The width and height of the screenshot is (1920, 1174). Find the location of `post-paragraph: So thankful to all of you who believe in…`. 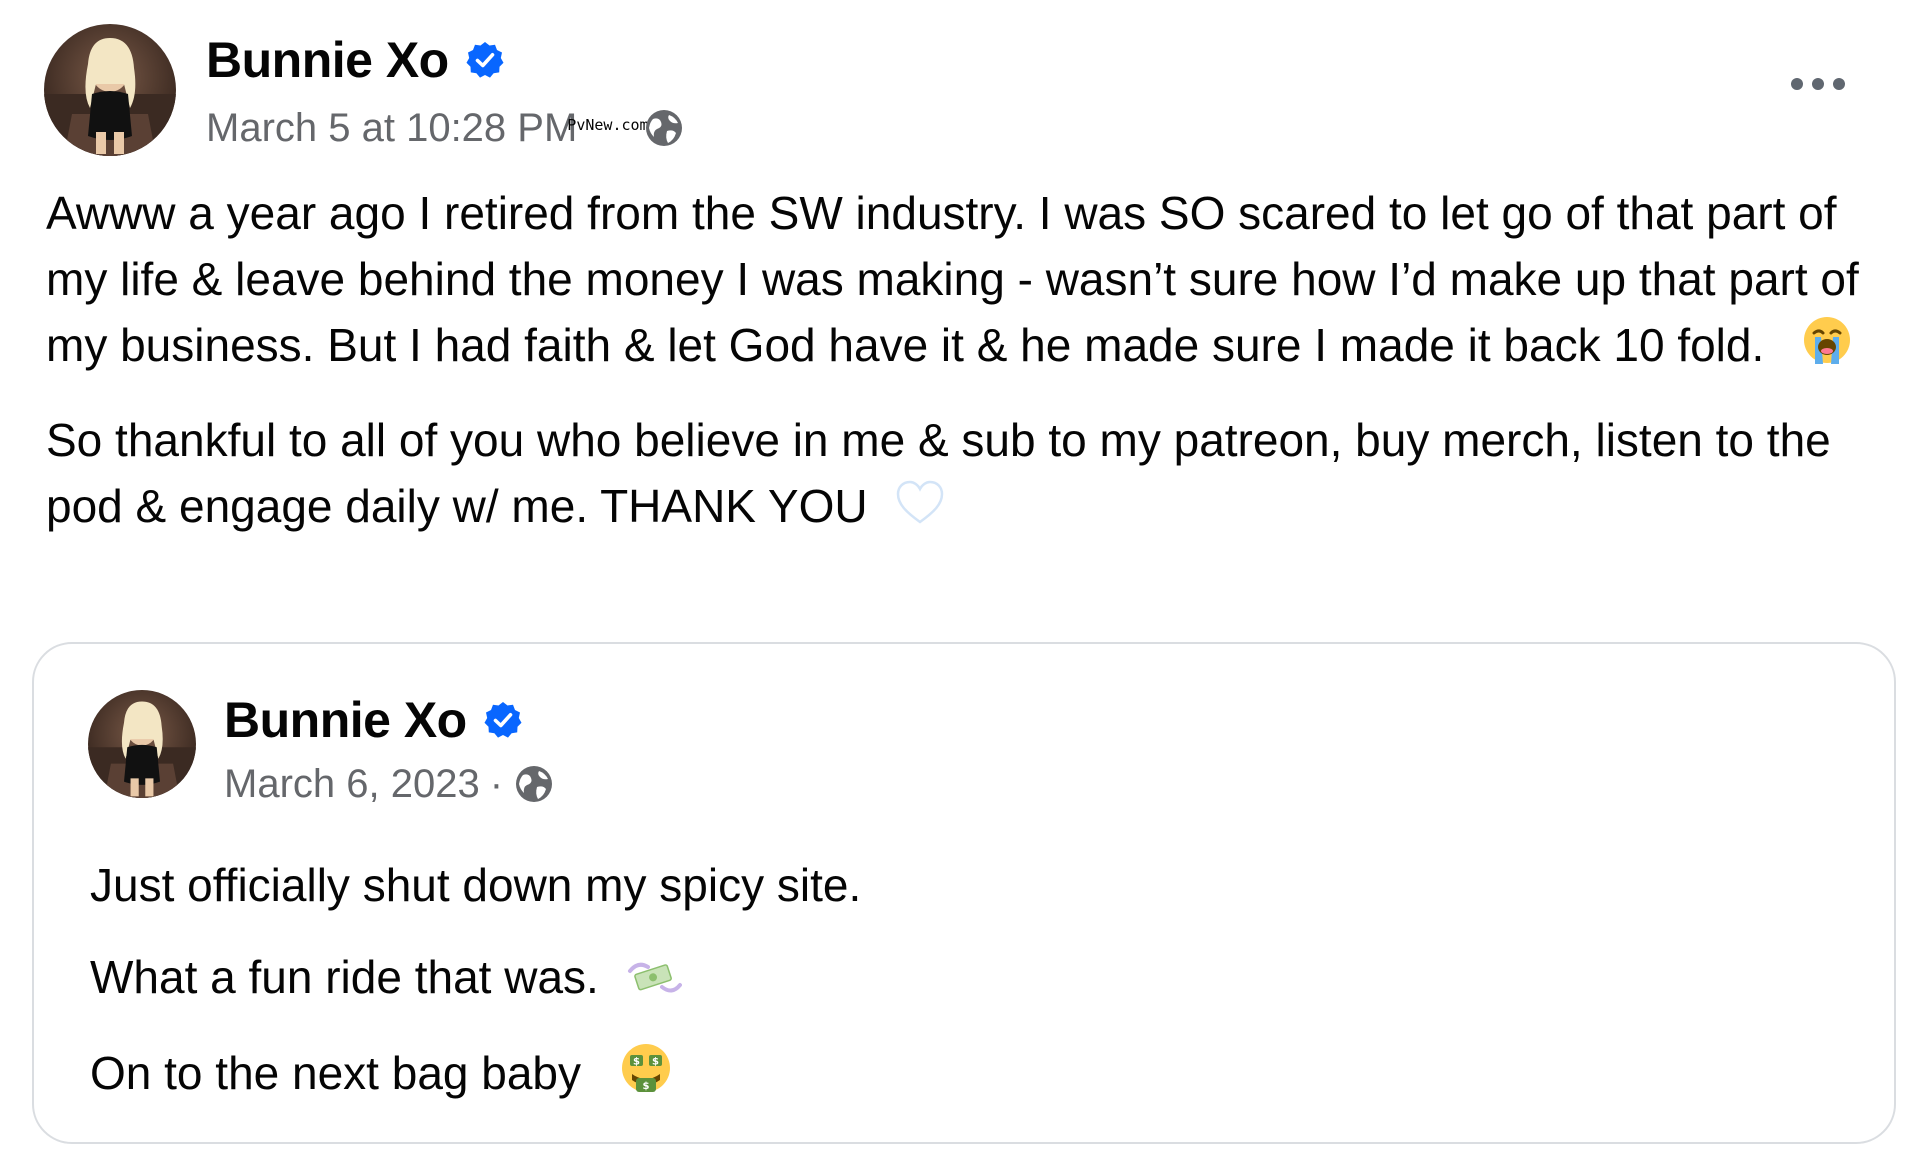

post-paragraph: So thankful to all of you who believe in… is located at coordinates (971, 475).